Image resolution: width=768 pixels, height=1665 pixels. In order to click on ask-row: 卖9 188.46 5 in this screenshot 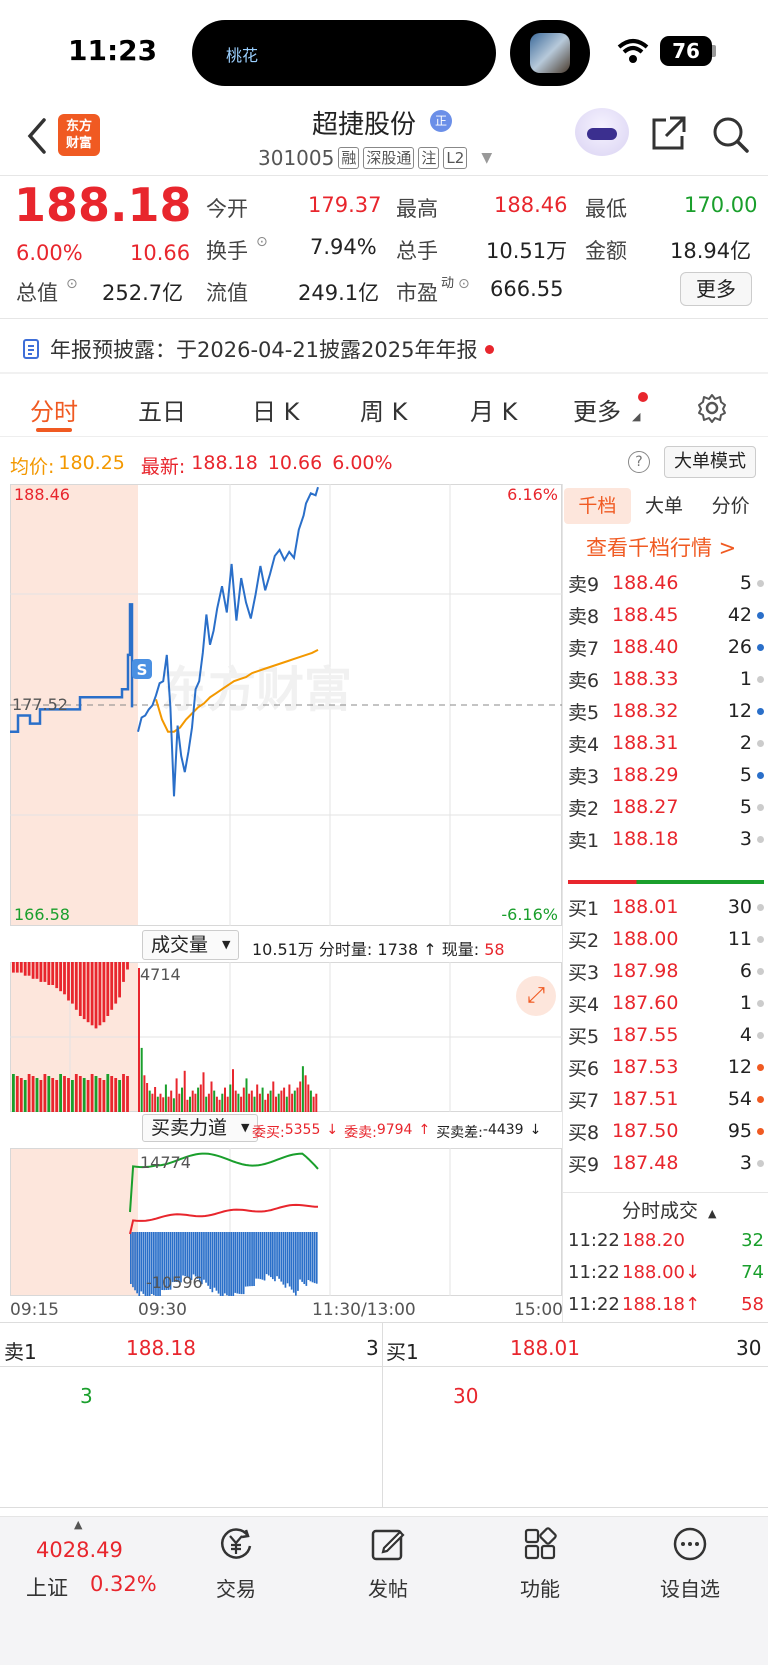, I will do `click(666, 583)`.